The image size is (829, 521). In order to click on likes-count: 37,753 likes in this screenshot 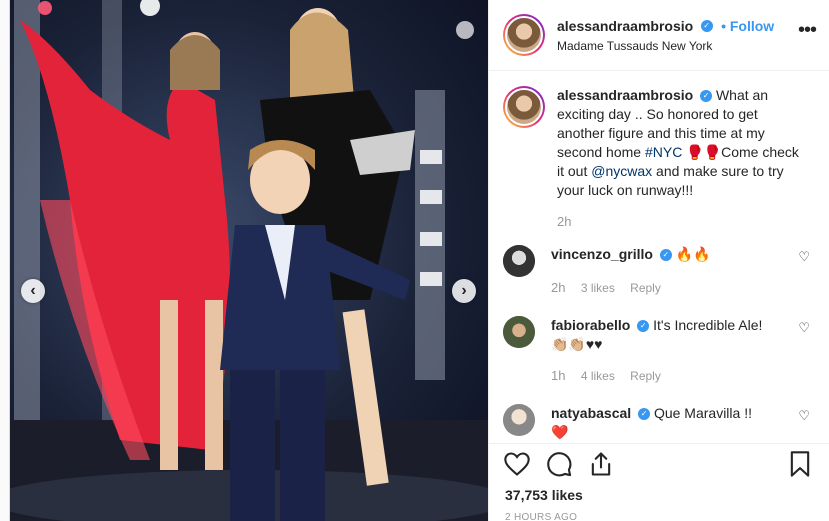, I will do `click(544, 495)`.